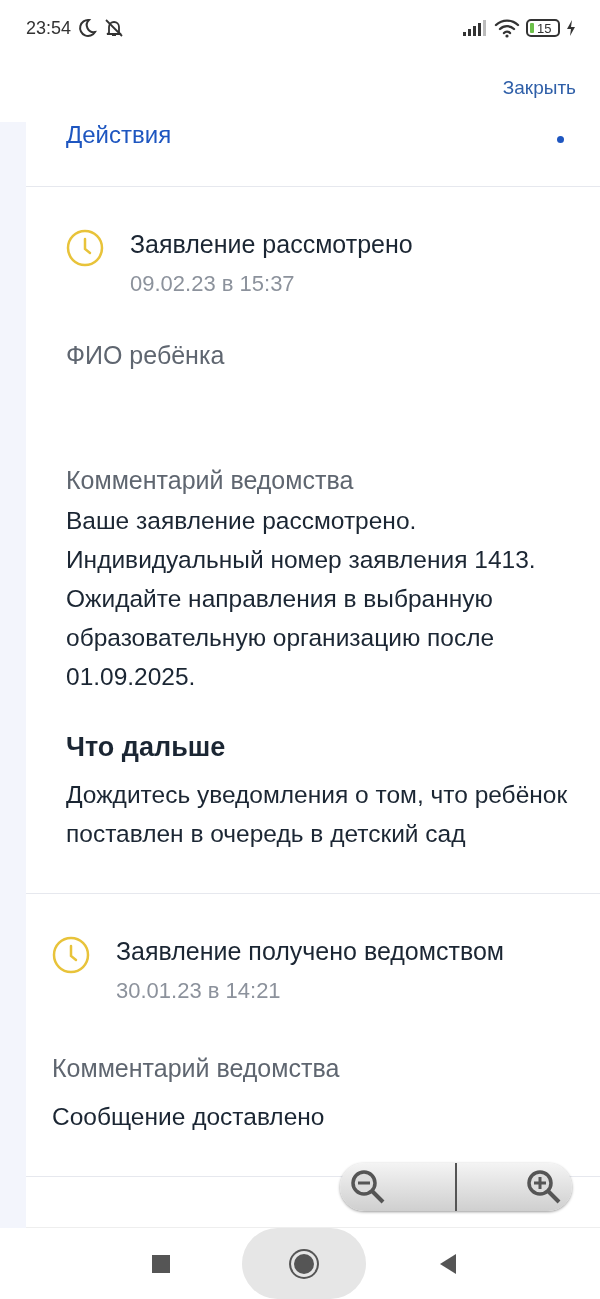  What do you see at coordinates (368, 1187) in the screenshot?
I see `zoom-out-icon` at bounding box center [368, 1187].